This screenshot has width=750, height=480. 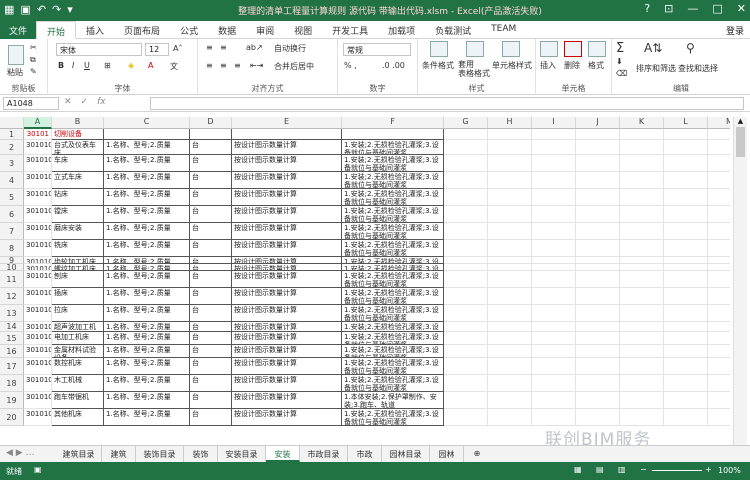 I want to click on column-header: D, so click(x=211, y=123).